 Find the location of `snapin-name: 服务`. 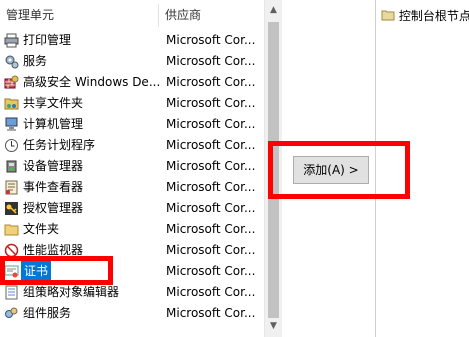

snapin-name: 服务 is located at coordinates (35, 61).